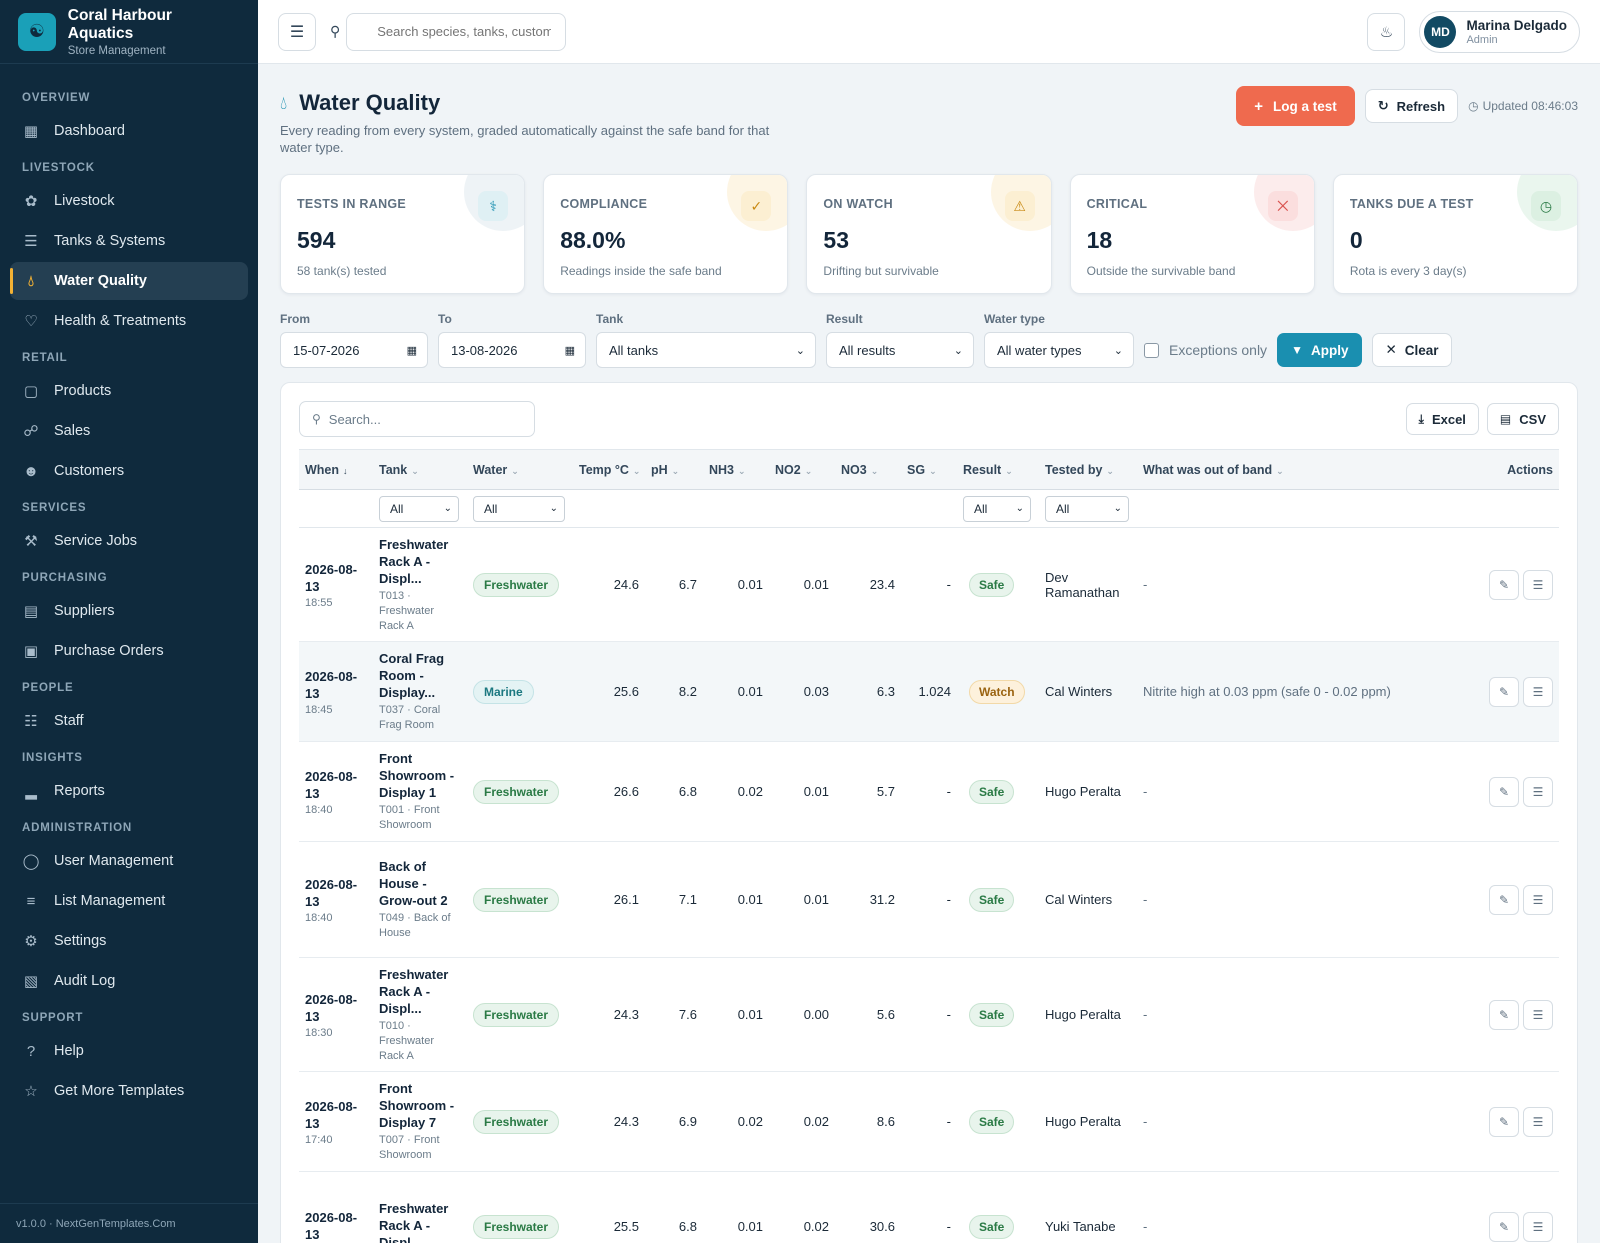  What do you see at coordinates (1295, 106) in the screenshot?
I see `log-test-button: + Log a test` at bounding box center [1295, 106].